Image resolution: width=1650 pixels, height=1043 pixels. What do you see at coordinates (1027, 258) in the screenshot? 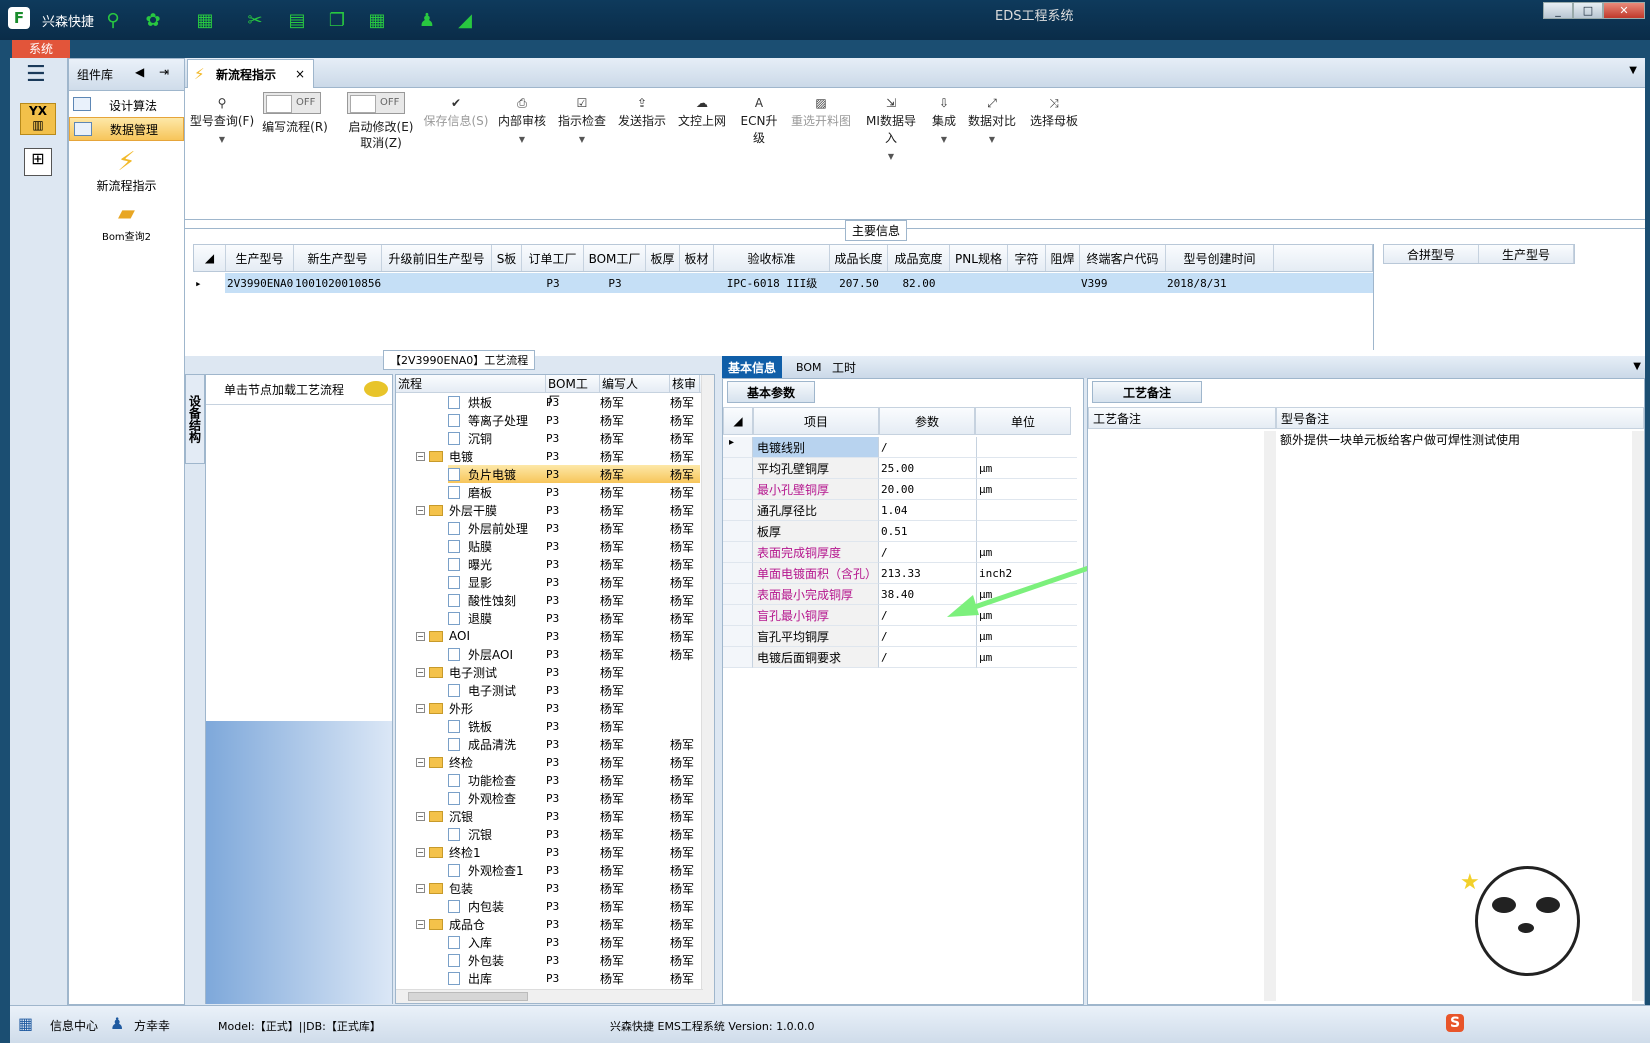
I see `column-header: 字符` at bounding box center [1027, 258].